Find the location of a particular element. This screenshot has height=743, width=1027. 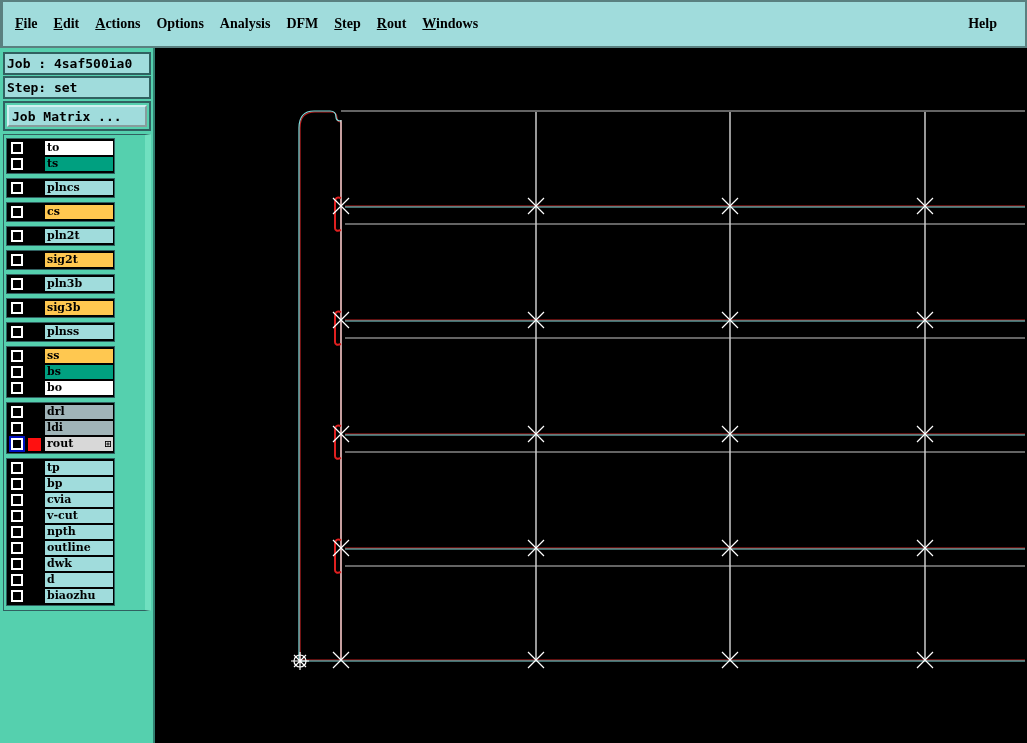

layer-name: npth is located at coordinates (79, 532).